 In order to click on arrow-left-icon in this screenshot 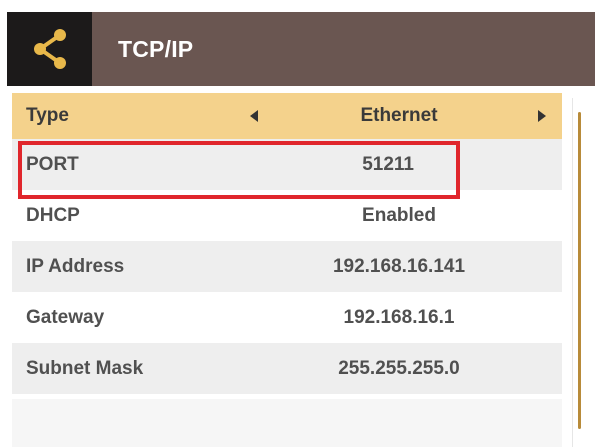, I will do `click(254, 116)`.